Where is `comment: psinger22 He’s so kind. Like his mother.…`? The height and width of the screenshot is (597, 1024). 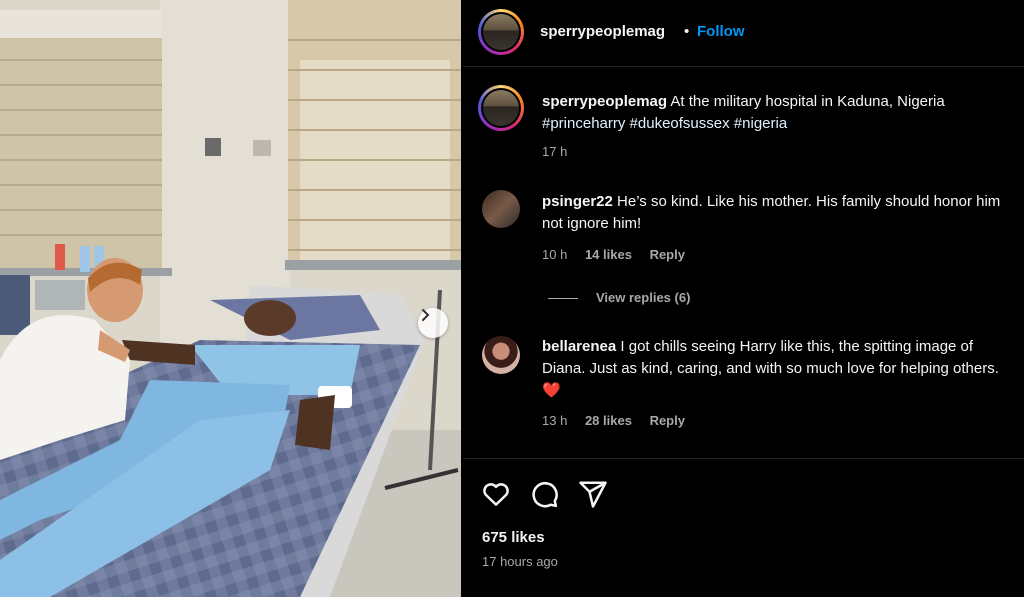 comment: psinger22 He’s so kind. Like his mother.… is located at coordinates (777, 213).